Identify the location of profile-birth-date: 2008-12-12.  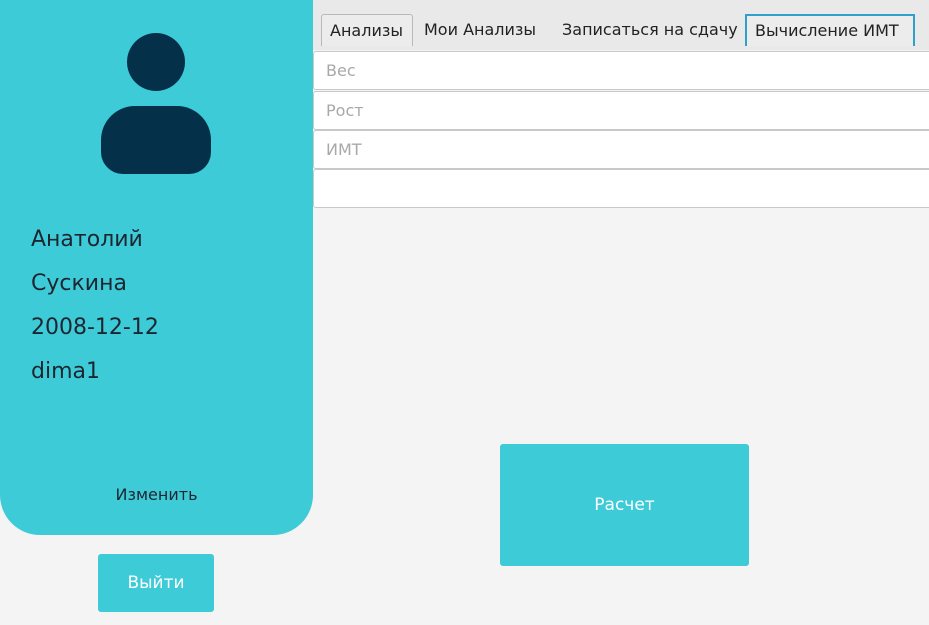
(95, 327).